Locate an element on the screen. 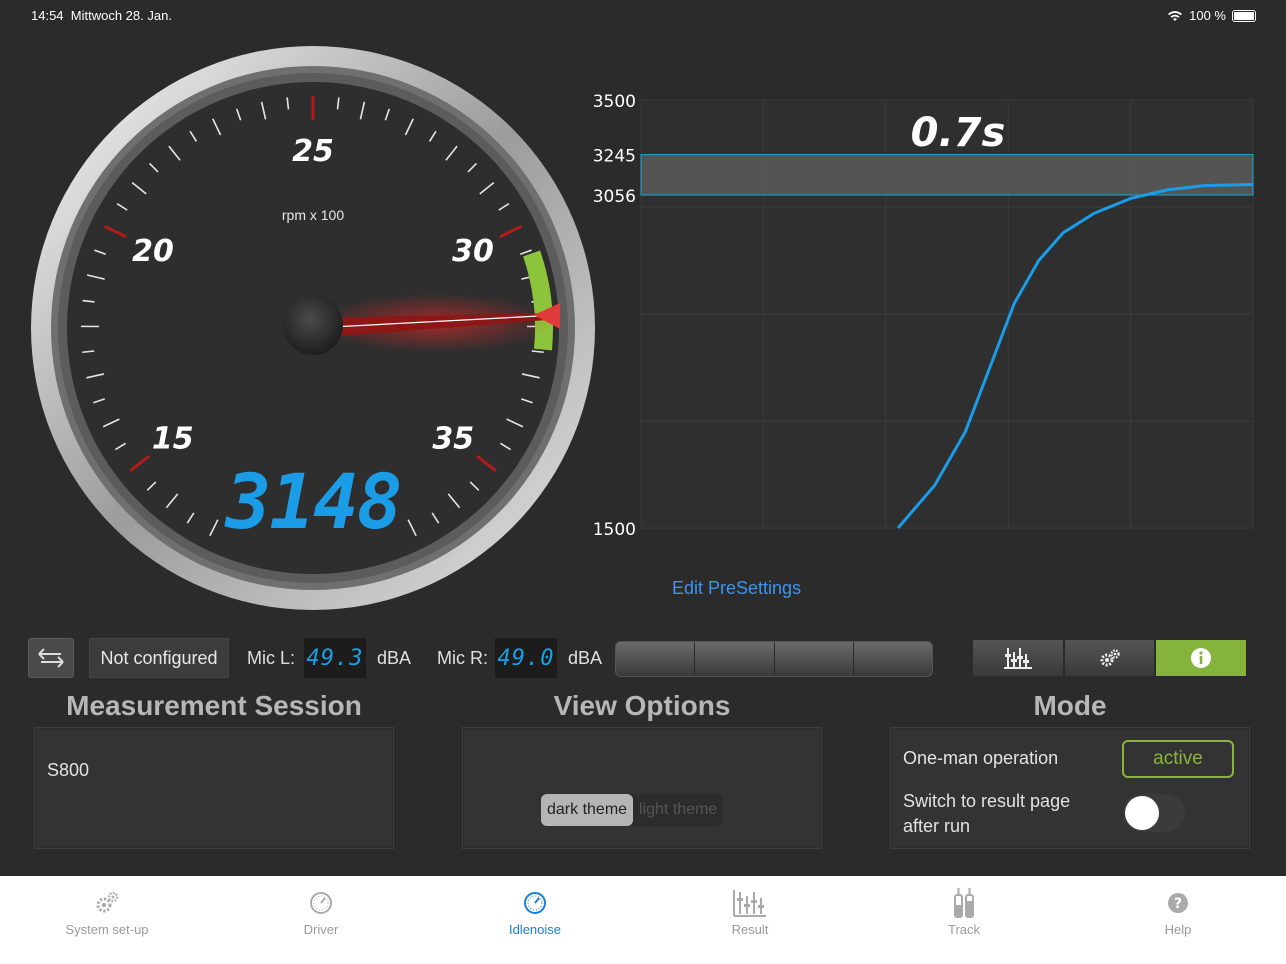 The height and width of the screenshot is (964, 1286). help-icon: ? is located at coordinates (1178, 903).